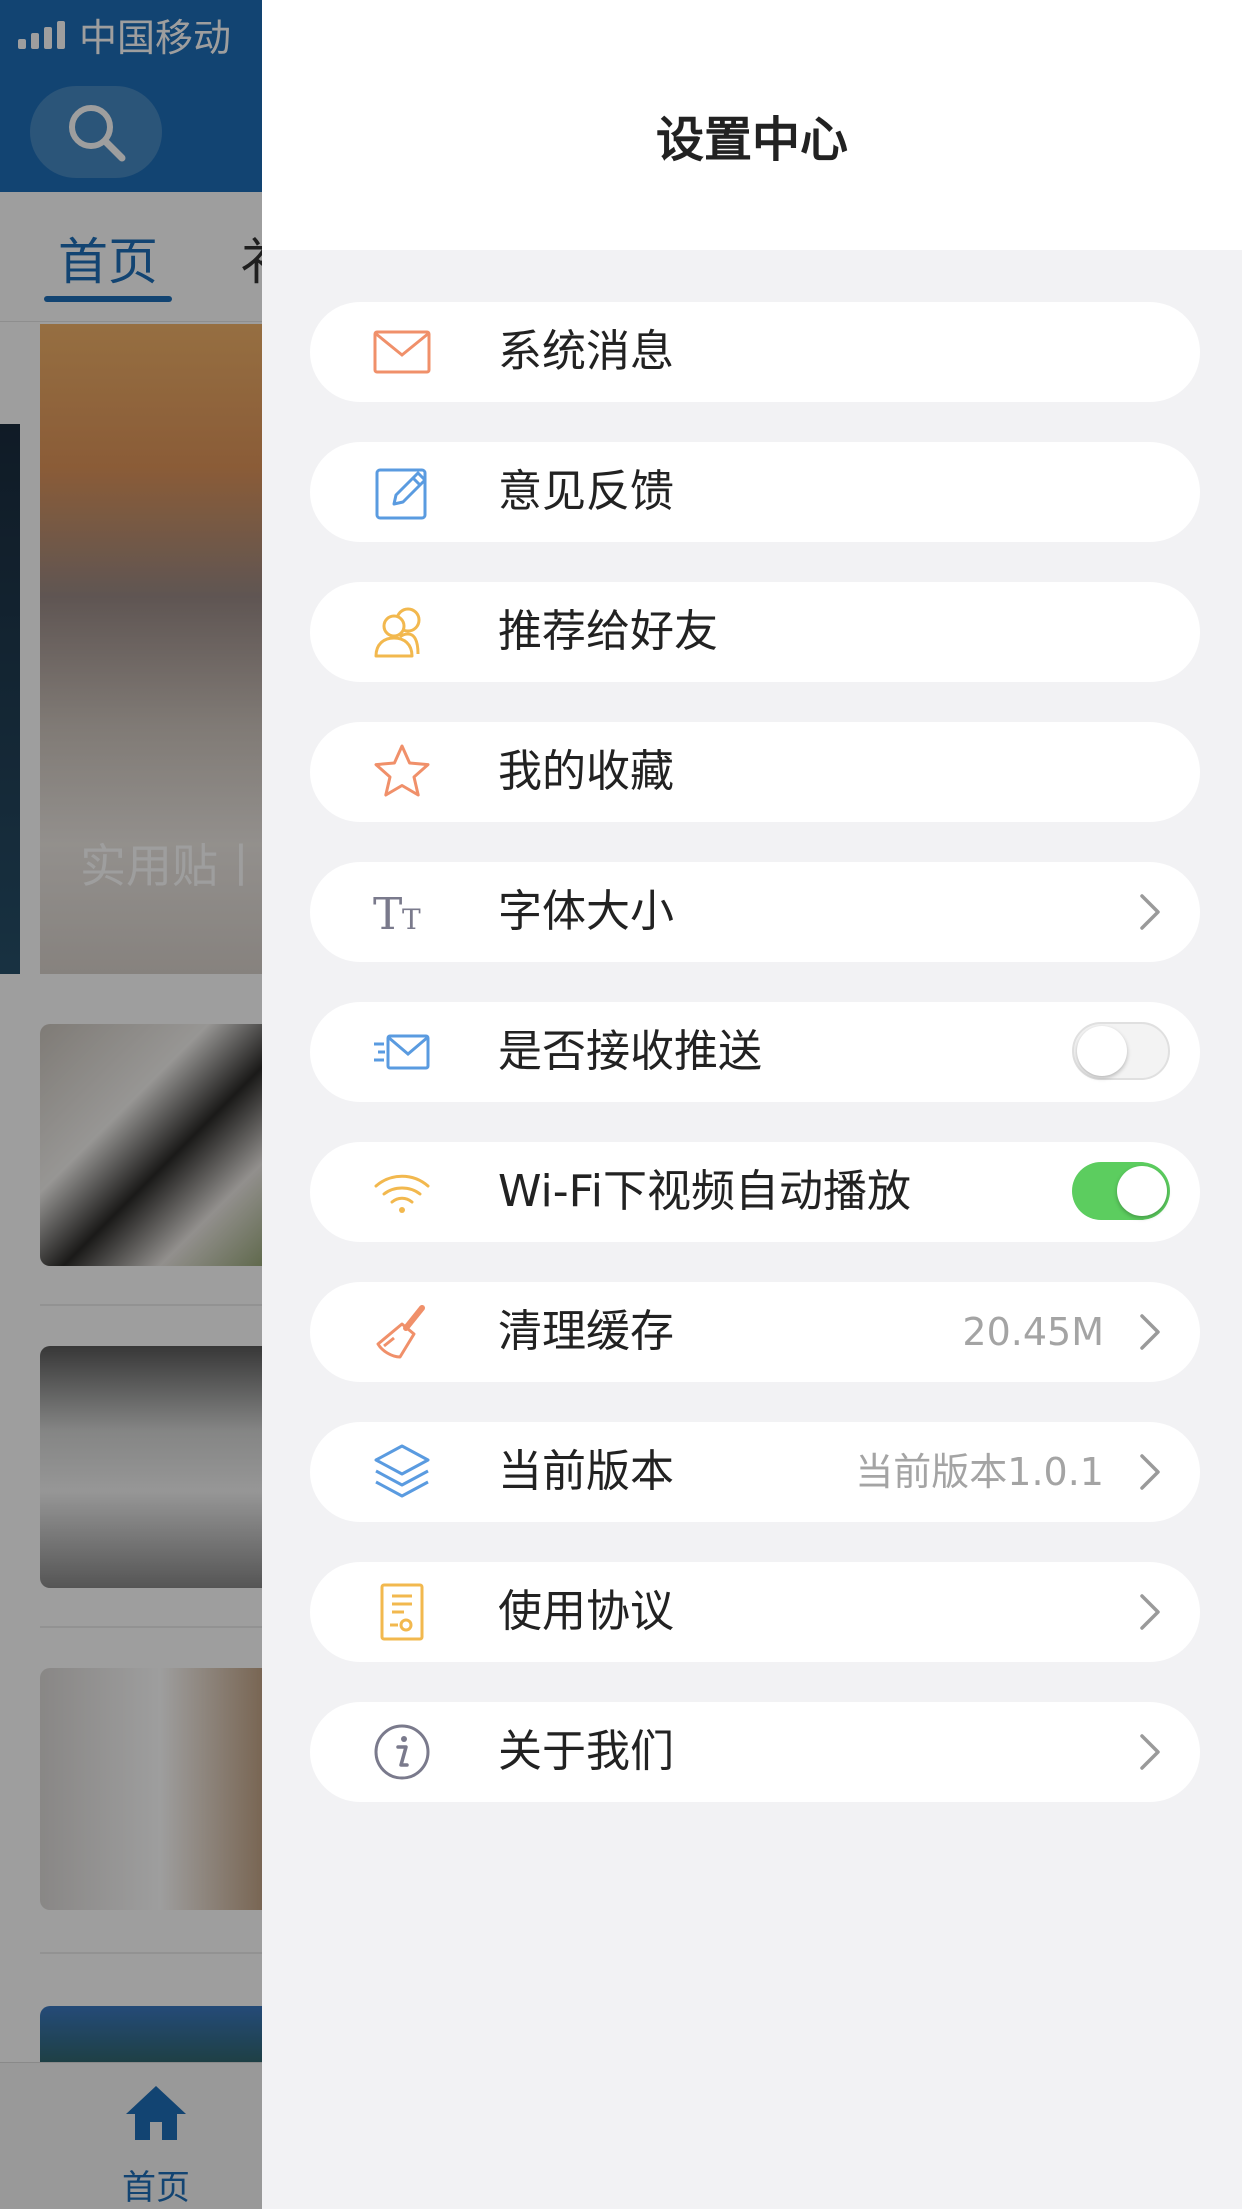 The image size is (1242, 2209). What do you see at coordinates (586, 1331) in the screenshot?
I see `item-label: 清理缓存` at bounding box center [586, 1331].